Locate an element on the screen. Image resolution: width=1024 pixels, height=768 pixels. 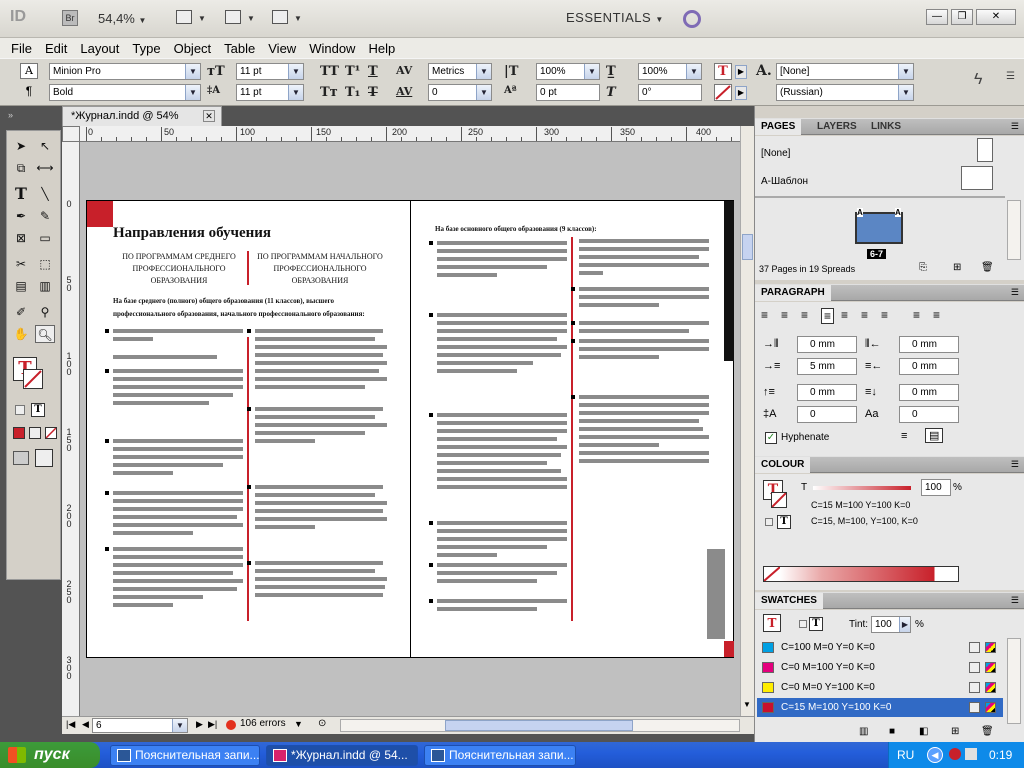
show-colour-swatches-icon: ■ is located at coordinates (892, 731).